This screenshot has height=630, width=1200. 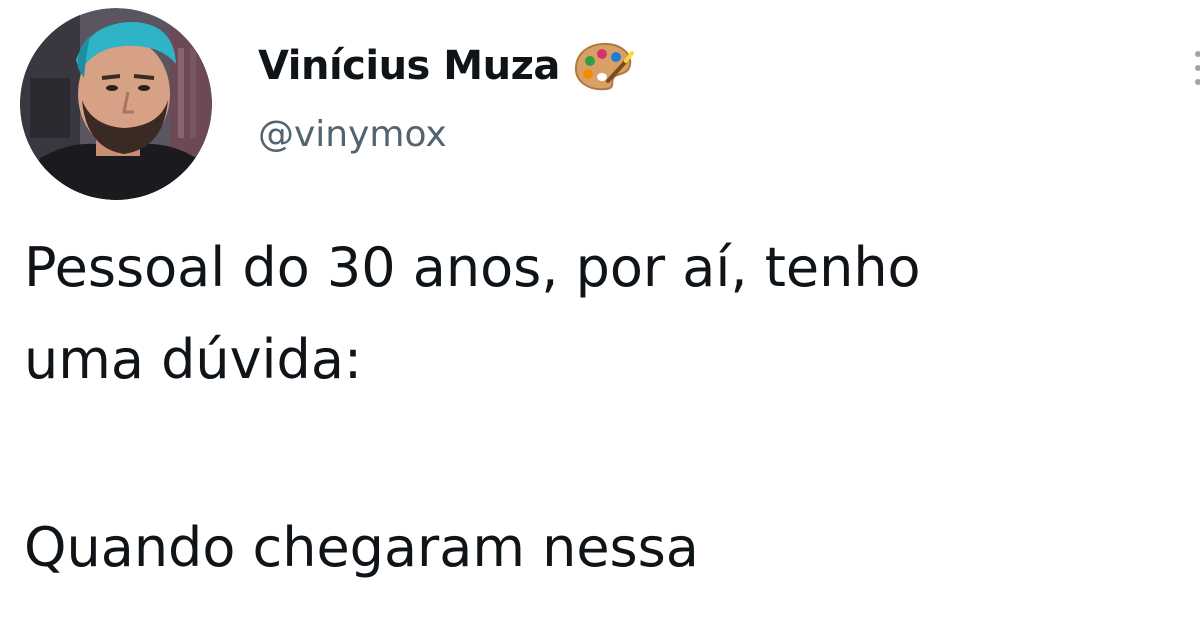 I want to click on avatar-photo, so click(x=116, y=104).